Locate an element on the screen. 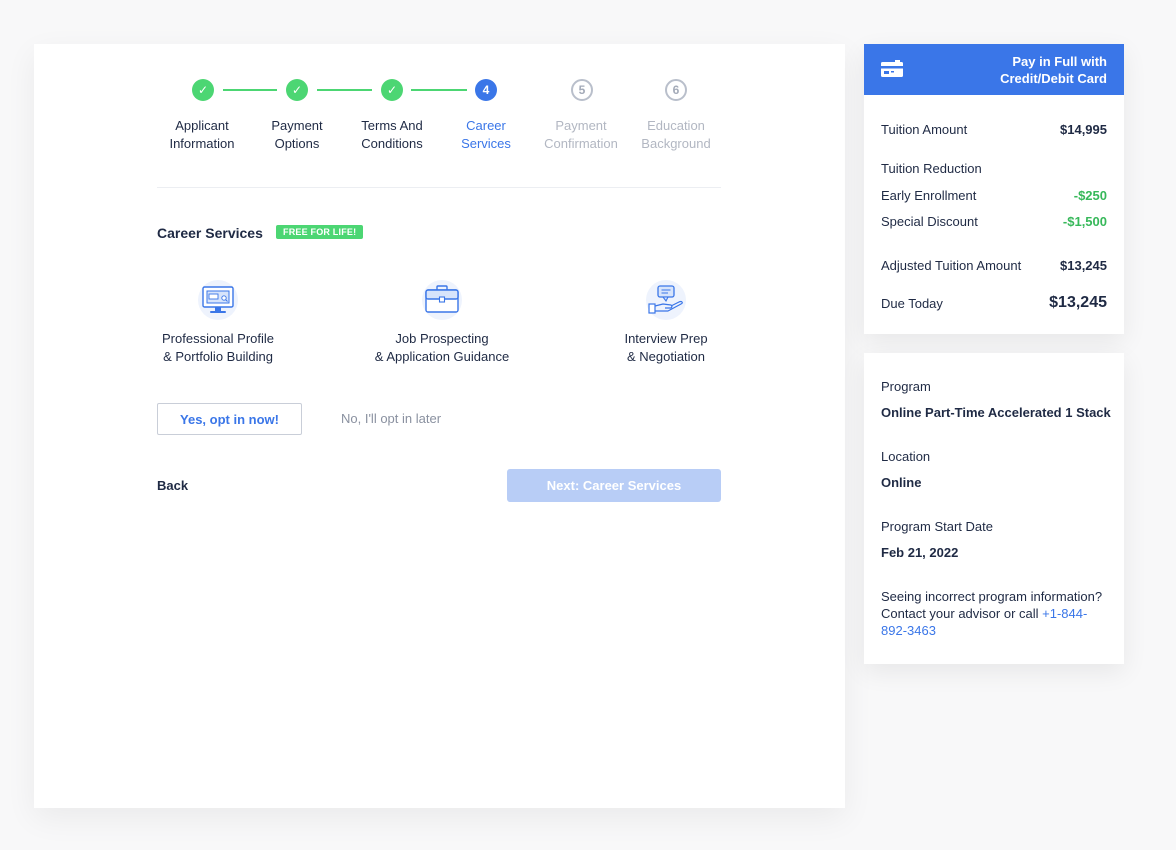 This screenshot has width=1176, height=850. step-1-check-icon: ✓ is located at coordinates (203, 90).